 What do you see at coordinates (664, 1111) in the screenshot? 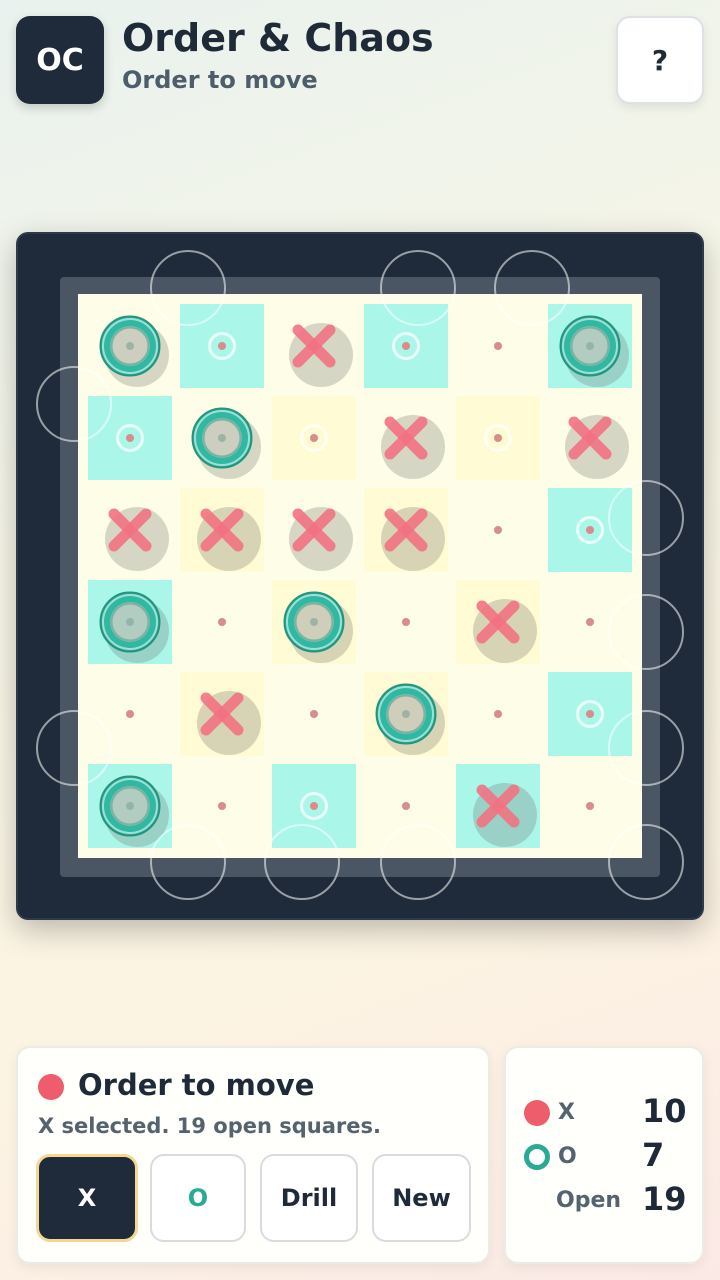
I see `x-count-value: 10` at bounding box center [664, 1111].